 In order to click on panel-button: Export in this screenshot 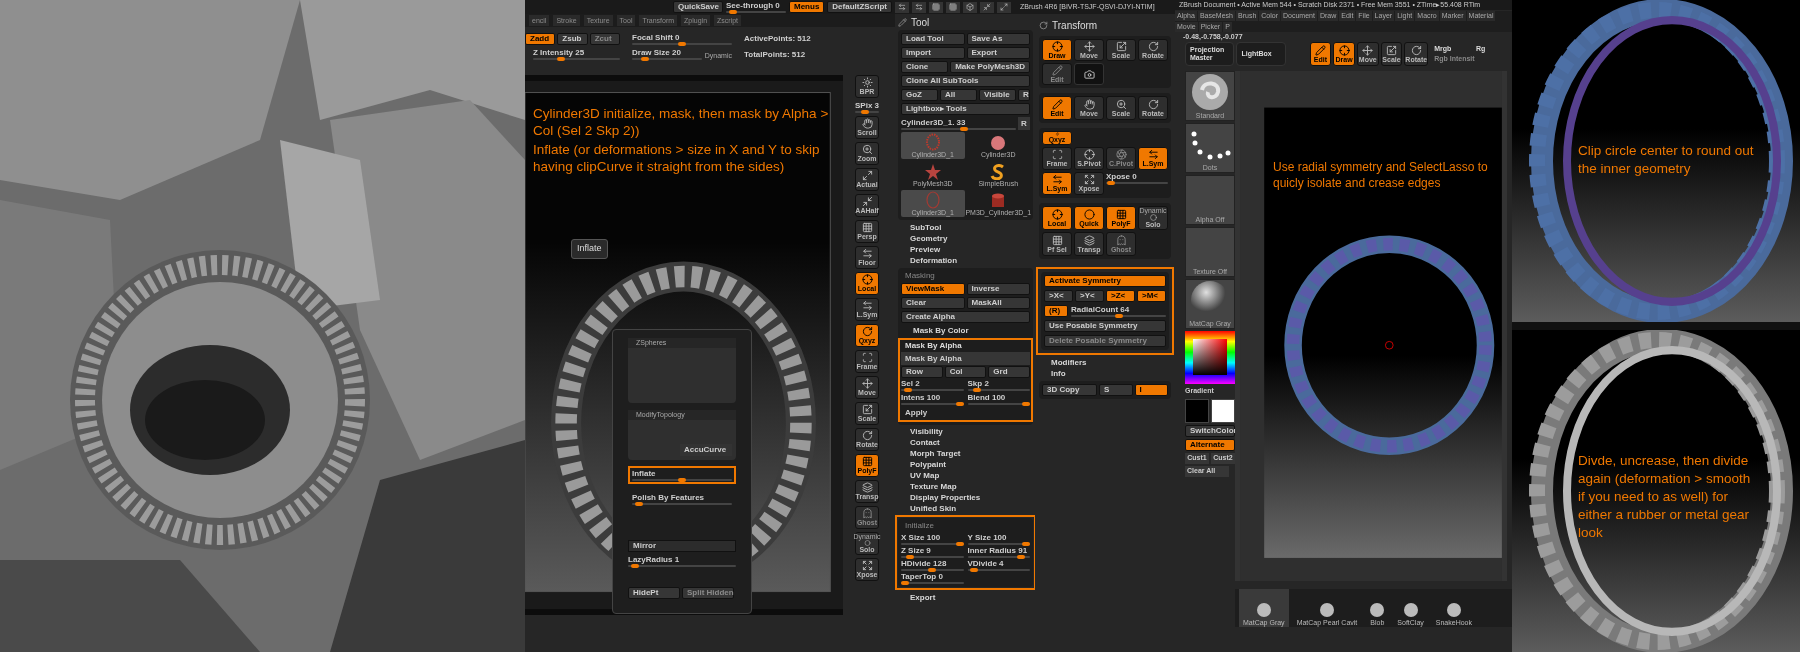, I will do `click(998, 53)`.